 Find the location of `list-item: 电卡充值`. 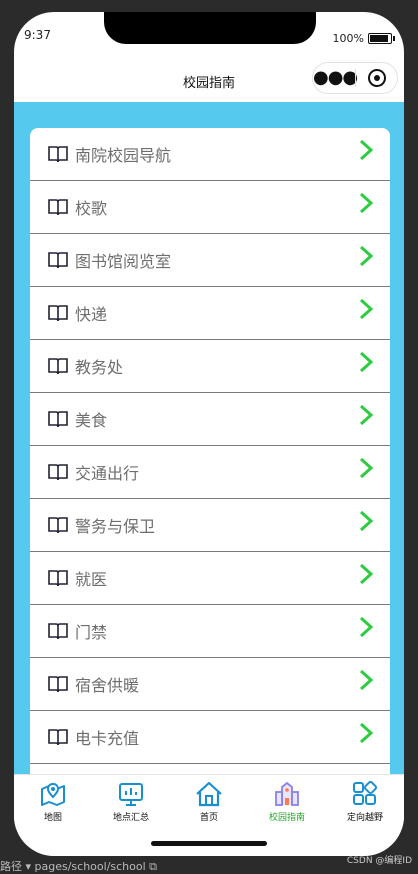

list-item: 电卡充值 is located at coordinates (210, 737).